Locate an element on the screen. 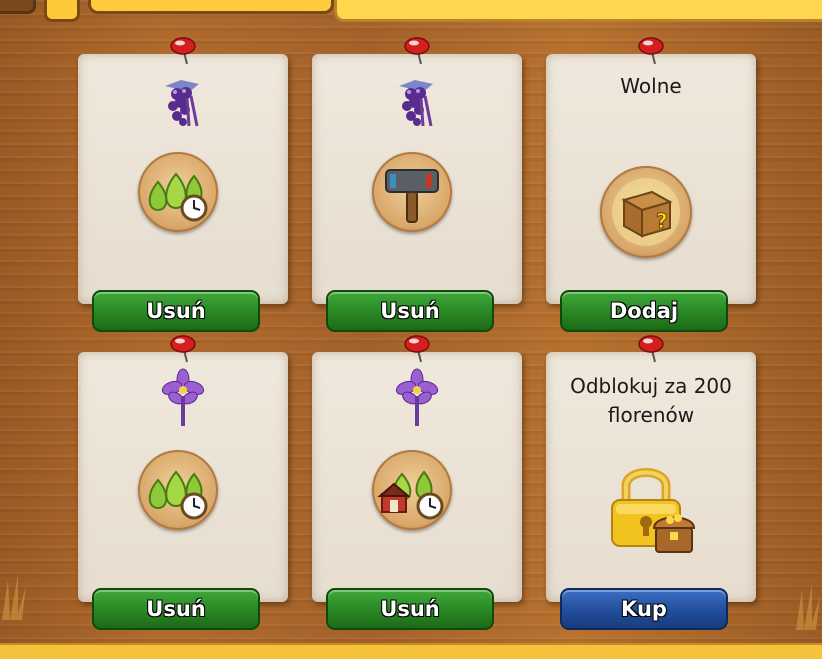 Image resolution: width=822 pixels, height=659 pixels. add-button: Dodaj is located at coordinates (644, 311).